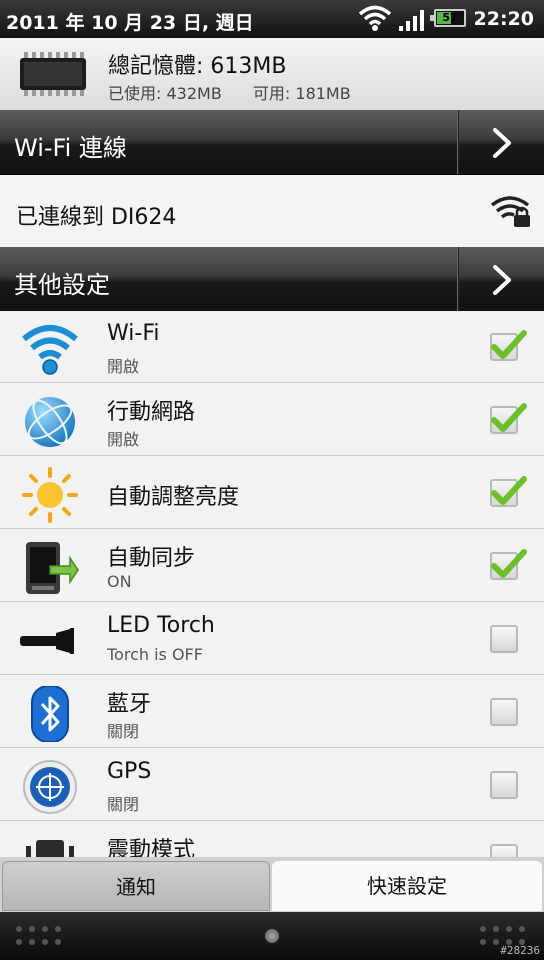 Image resolution: width=544 pixels, height=960 pixels. I want to click on wifi-settings-button, so click(500, 142).